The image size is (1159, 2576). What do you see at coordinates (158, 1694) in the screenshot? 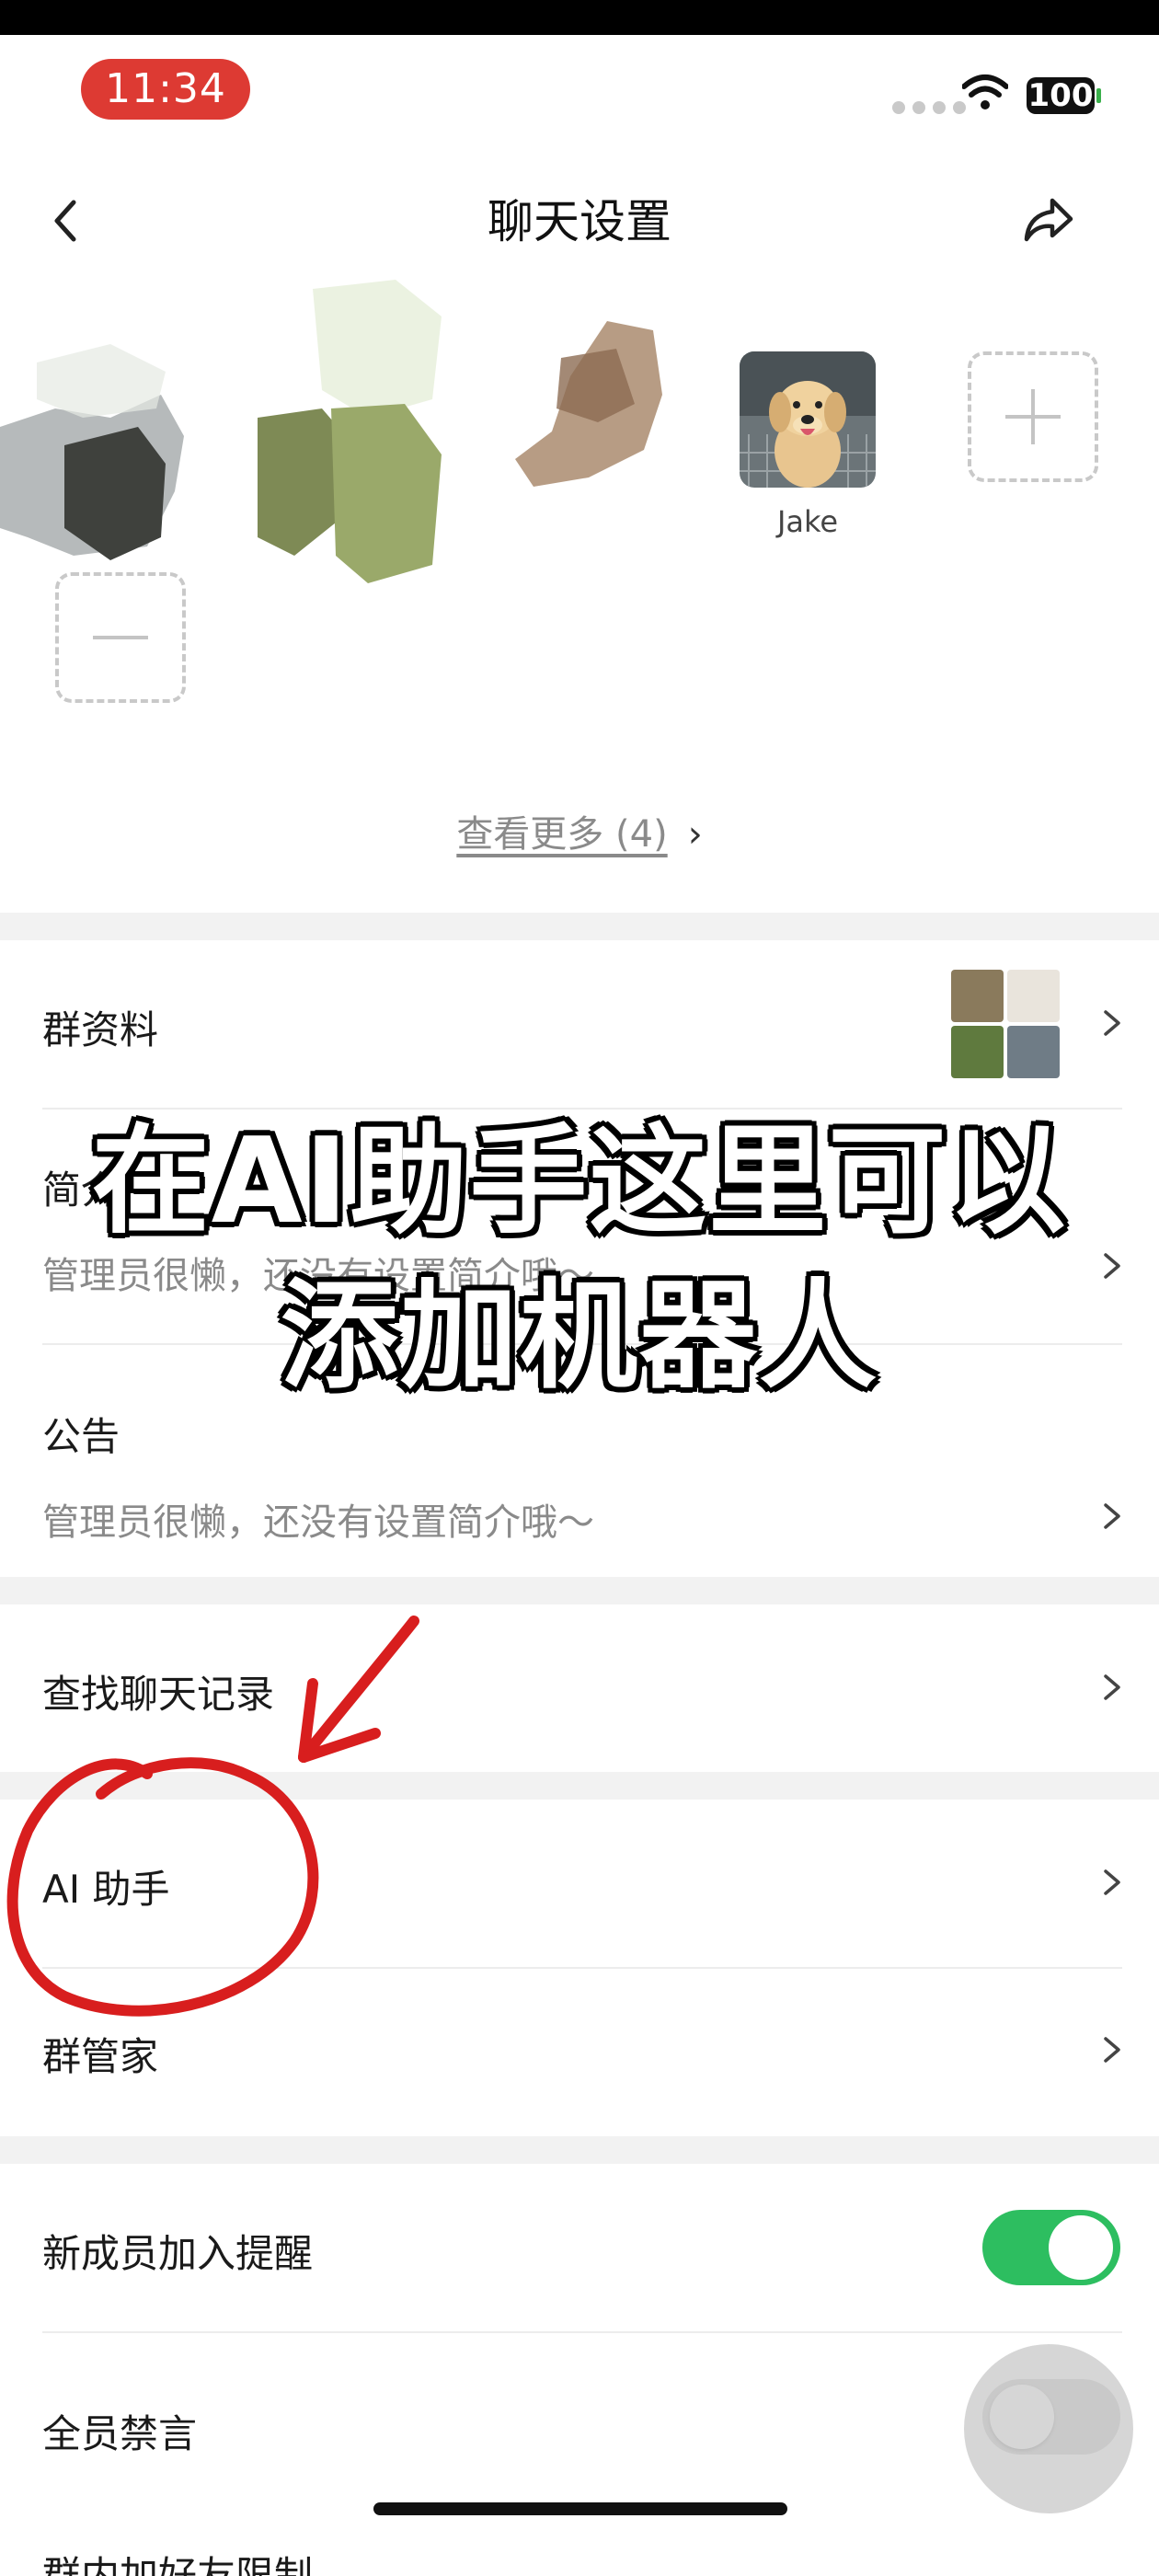
I see `search-history-label: 查找聊天记录` at bounding box center [158, 1694].